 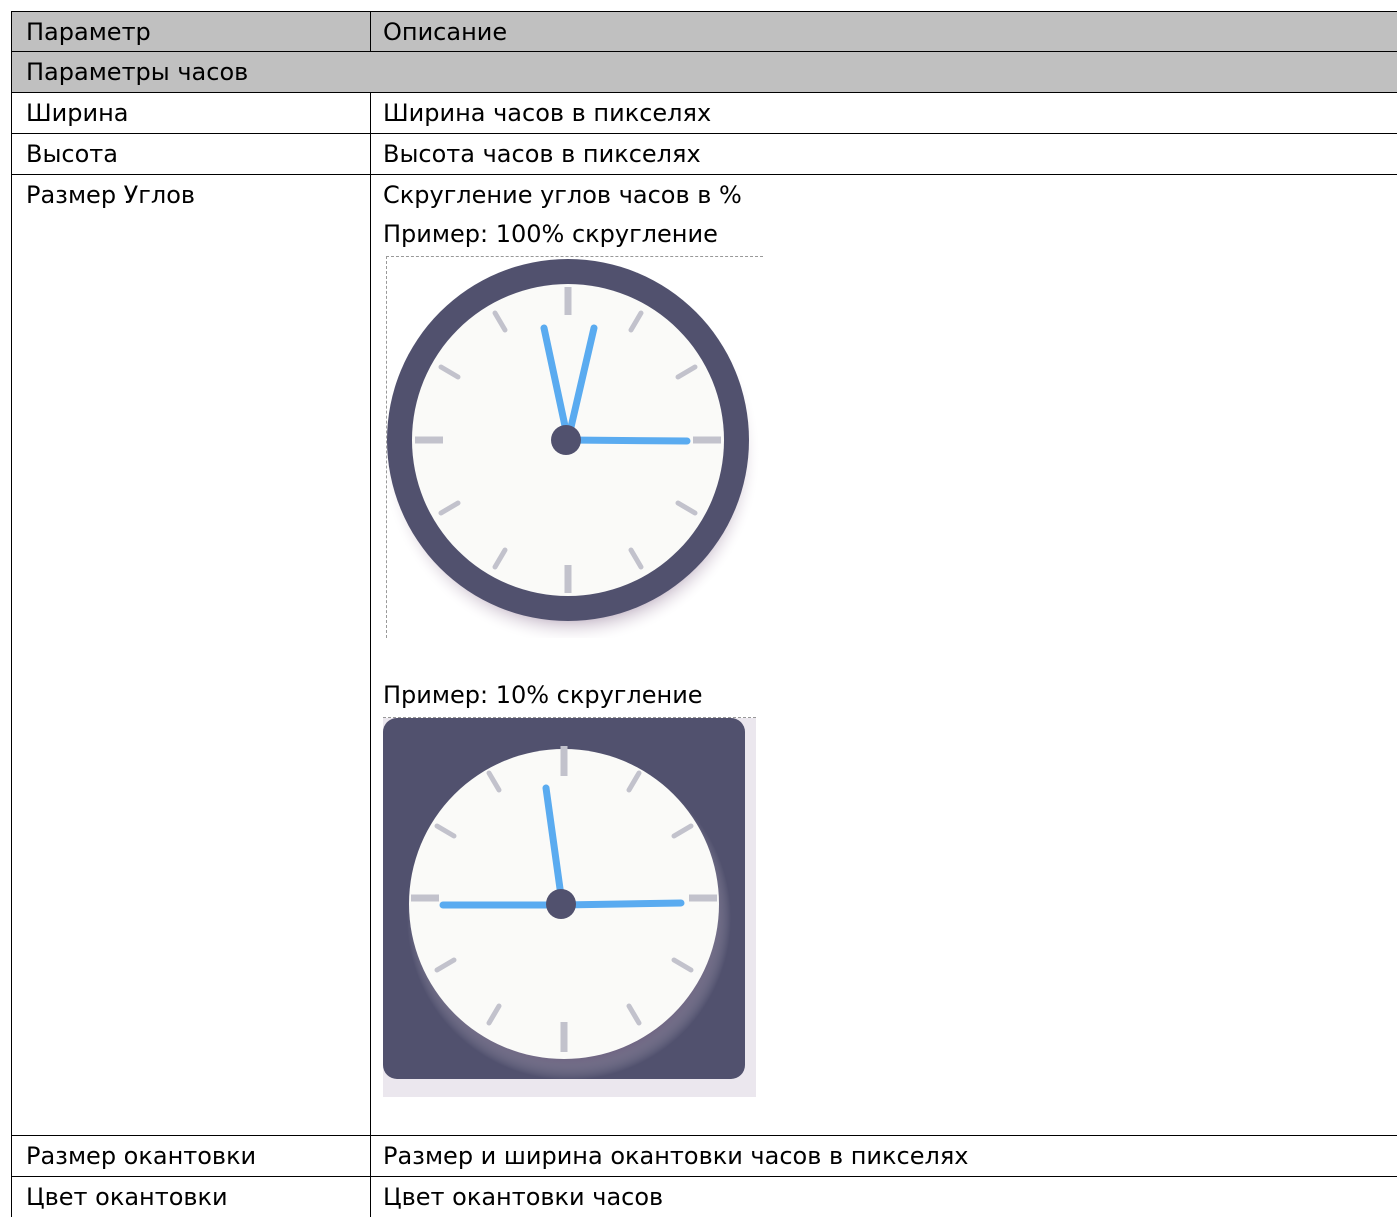 What do you see at coordinates (704, 31) in the screenshot?
I see `table-header-row: Параметр Описание` at bounding box center [704, 31].